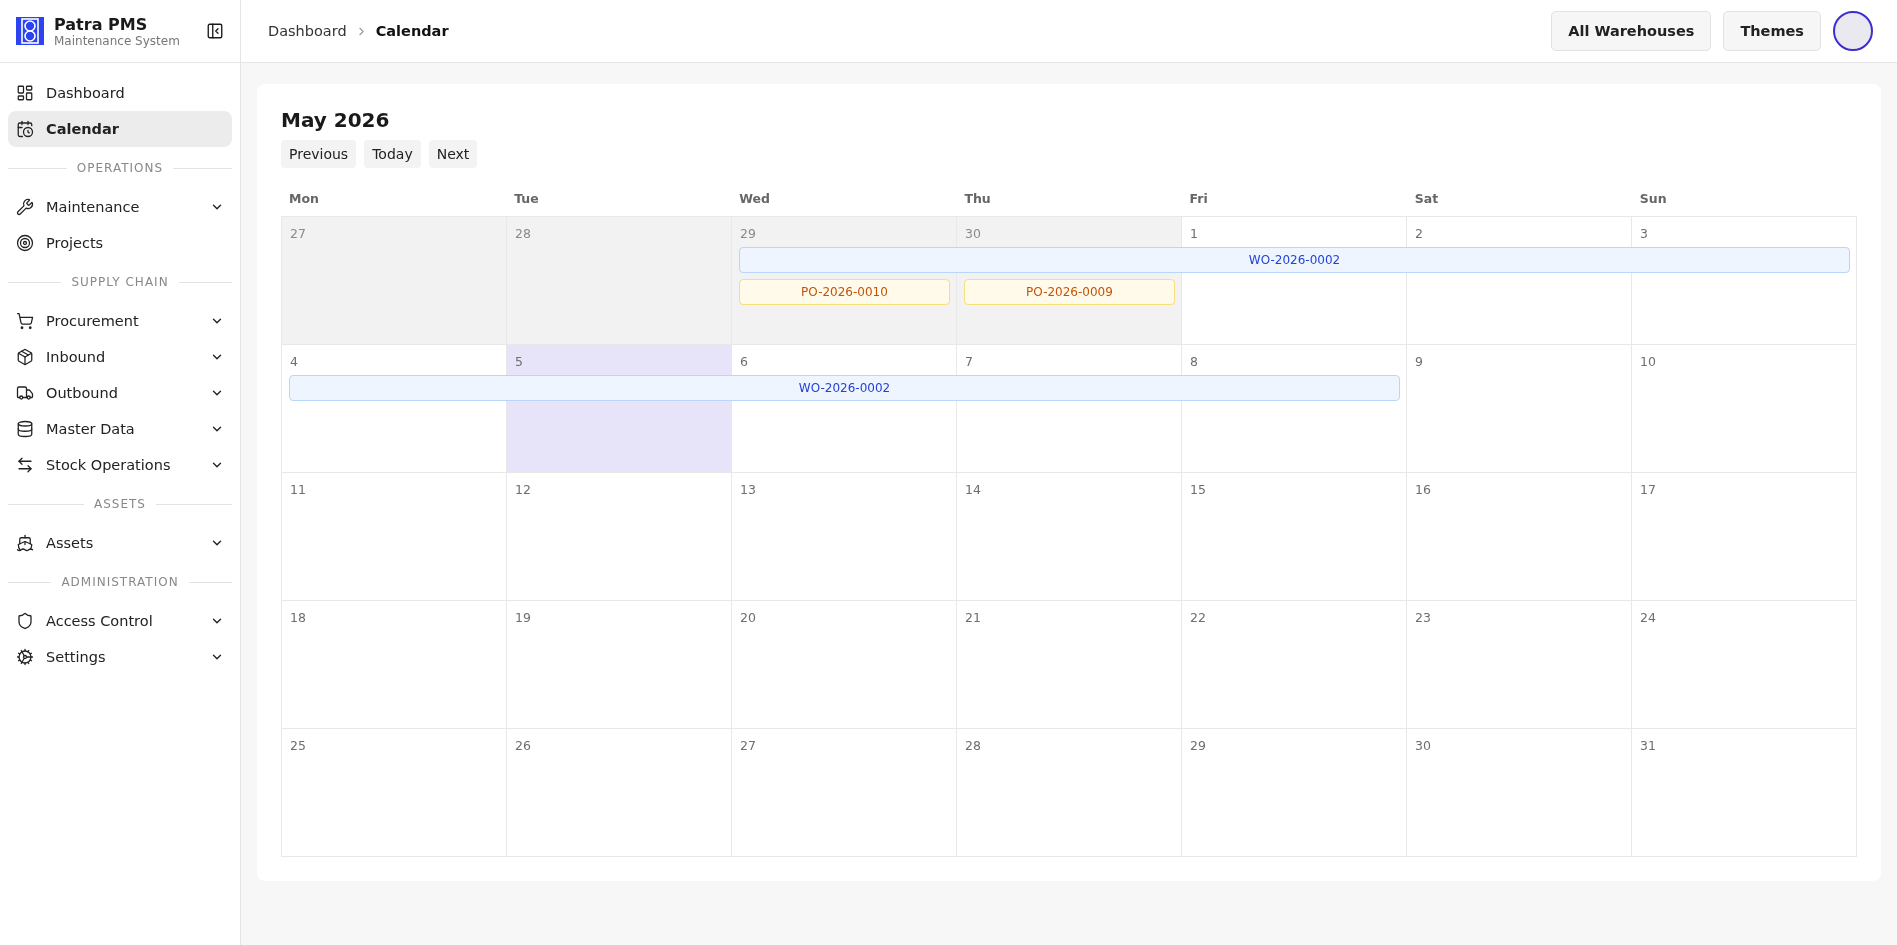 This screenshot has height=945, width=1897. I want to click on brand-subtitle: Maintenance System, so click(117, 40).